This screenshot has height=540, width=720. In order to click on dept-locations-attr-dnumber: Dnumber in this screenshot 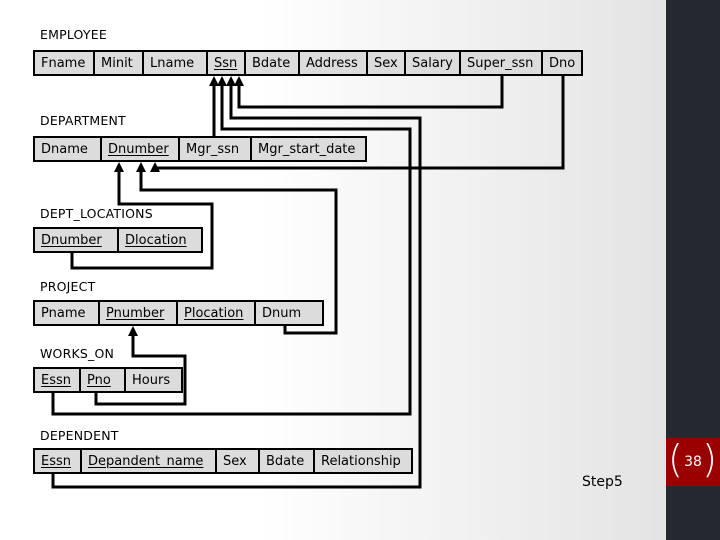, I will do `click(77, 240)`.